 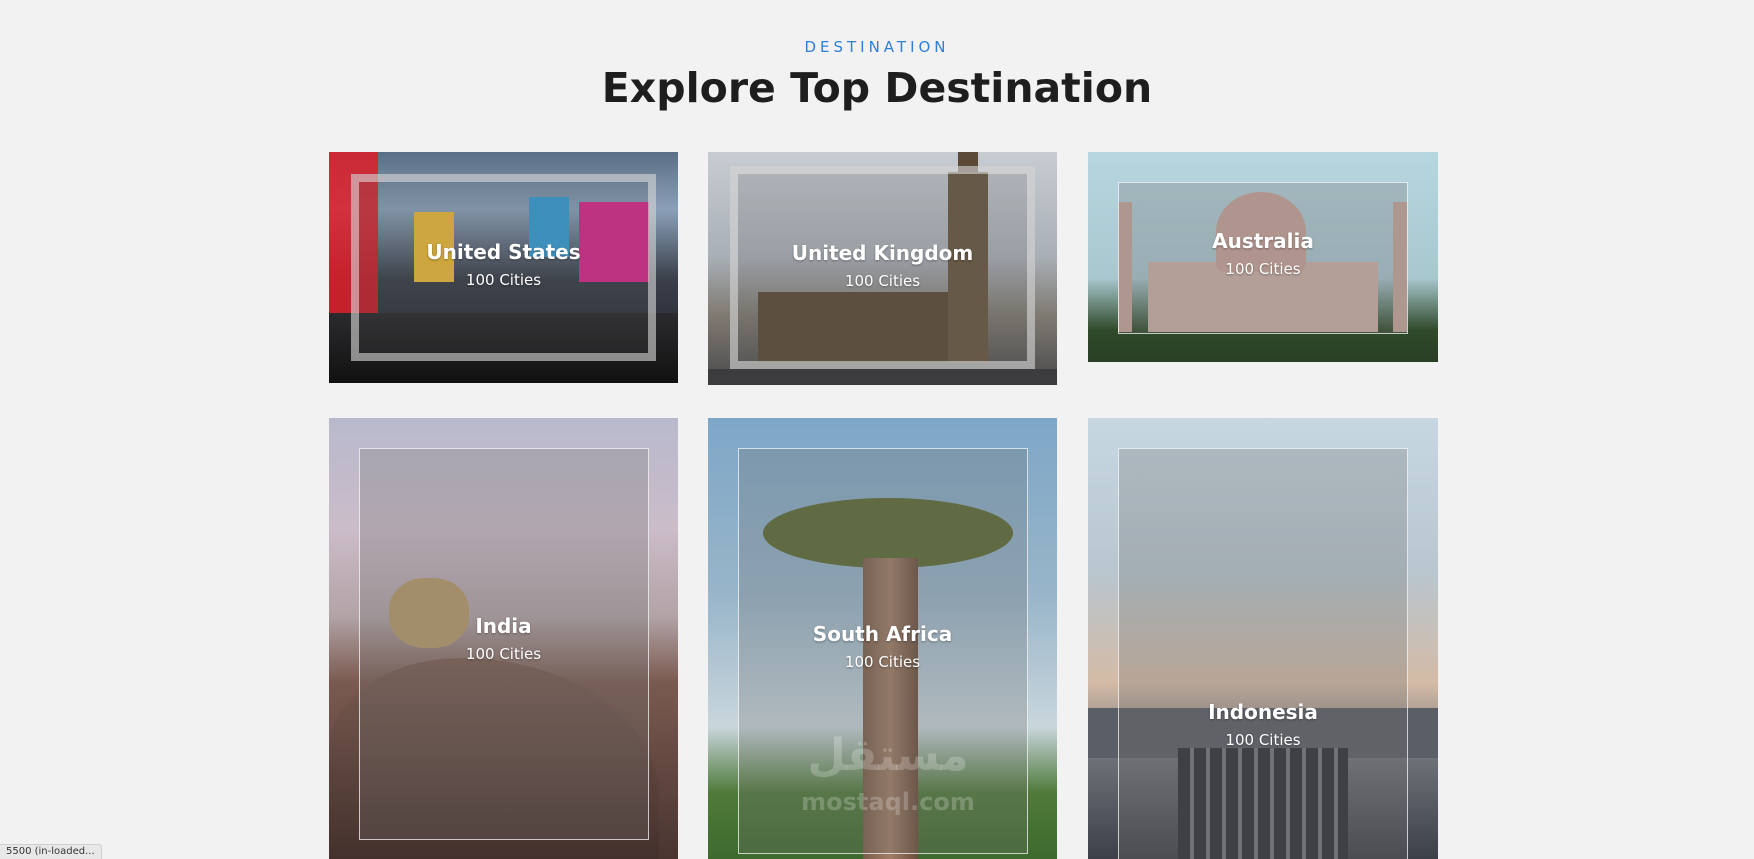 What do you see at coordinates (877, 88) in the screenshot?
I see `page-title: Explore Top Destination` at bounding box center [877, 88].